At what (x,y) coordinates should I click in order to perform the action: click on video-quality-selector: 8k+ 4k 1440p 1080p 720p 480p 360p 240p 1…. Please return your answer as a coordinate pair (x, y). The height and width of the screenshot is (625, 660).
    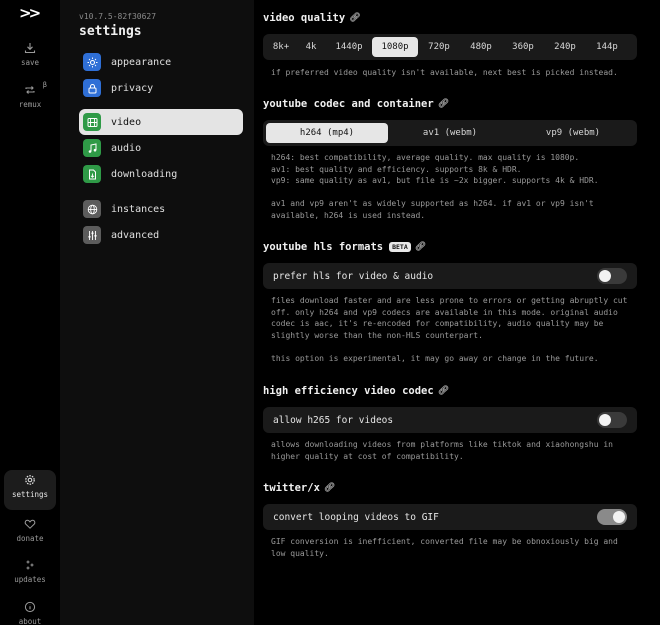
    Looking at the image, I should click on (450, 47).